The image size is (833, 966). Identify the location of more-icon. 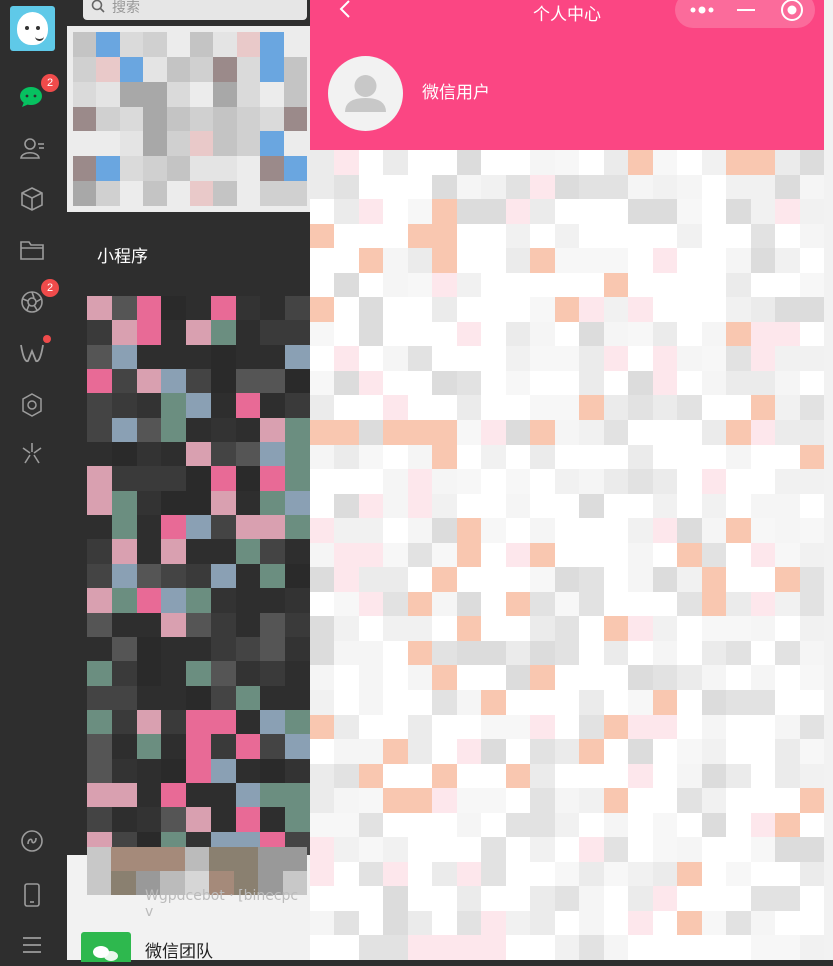
(702, 14).